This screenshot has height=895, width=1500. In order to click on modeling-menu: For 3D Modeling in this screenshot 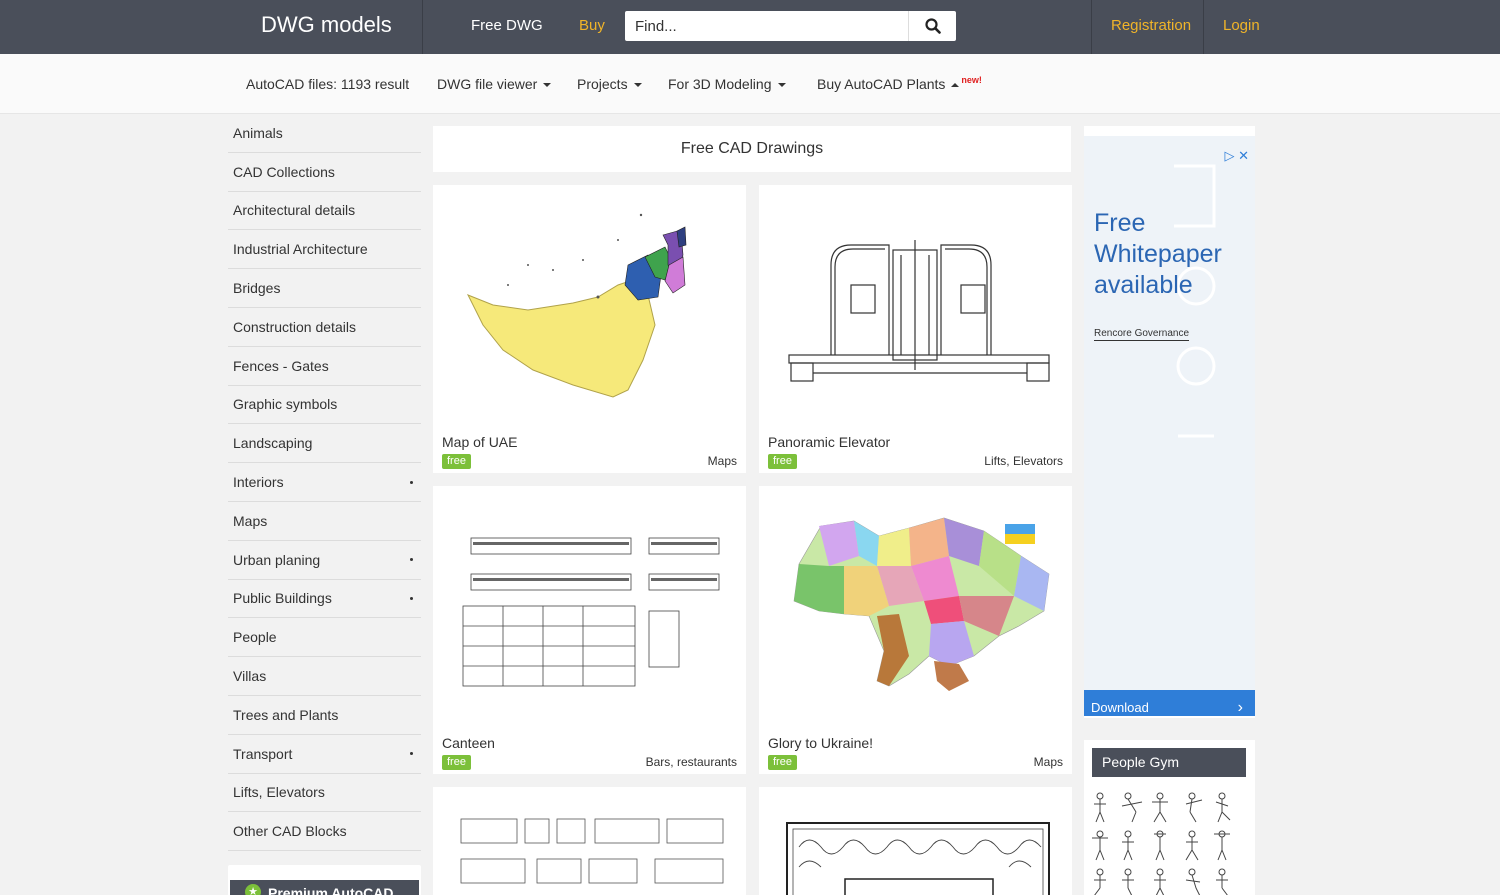, I will do `click(727, 84)`.